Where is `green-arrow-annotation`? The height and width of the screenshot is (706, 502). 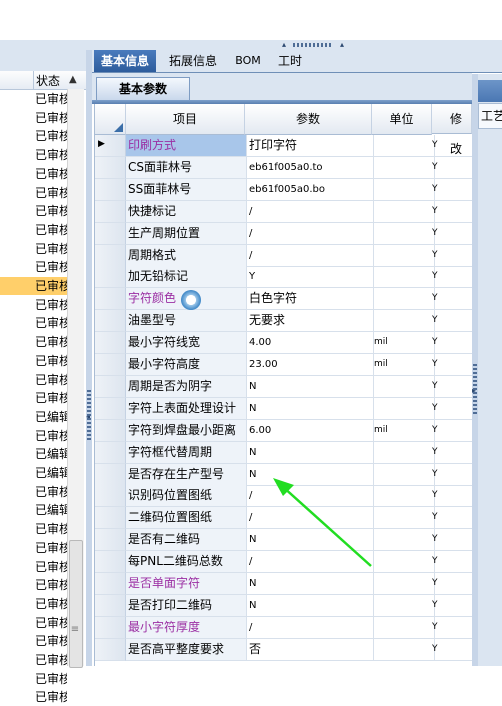
green-arrow-annotation is located at coordinates (322, 522).